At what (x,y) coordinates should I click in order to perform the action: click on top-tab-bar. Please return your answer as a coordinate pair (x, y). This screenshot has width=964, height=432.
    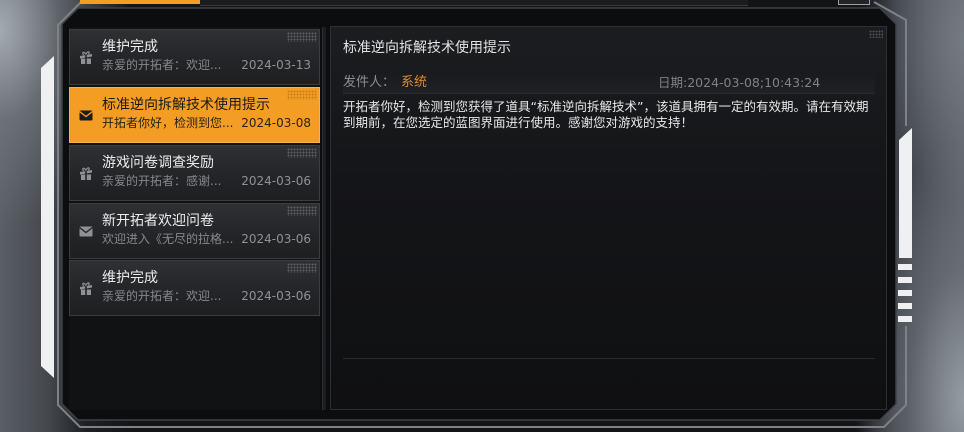
    Looking at the image, I should click on (474, 3).